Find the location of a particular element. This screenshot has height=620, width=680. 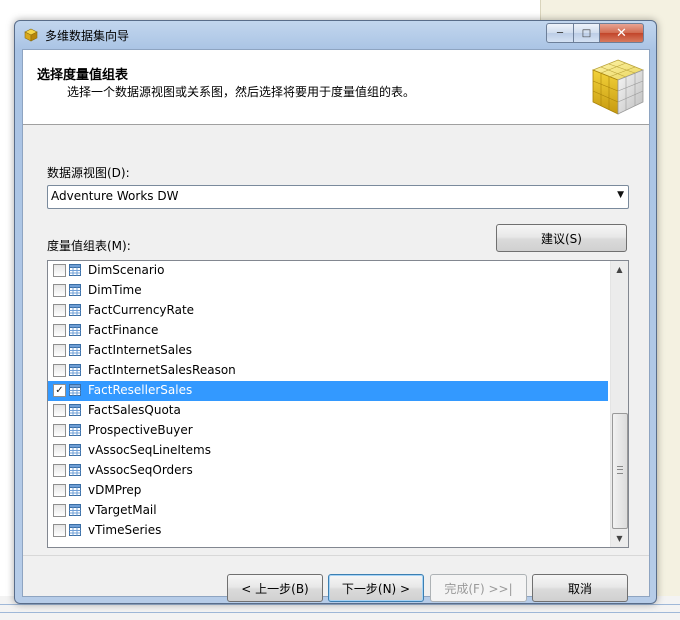

table-name: DimTime is located at coordinates (115, 290).